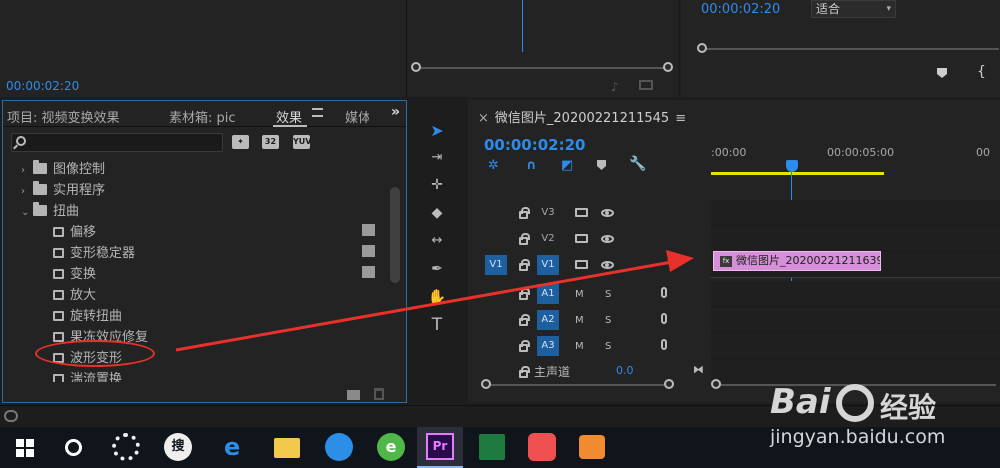 The image size is (1000, 468). Describe the element at coordinates (592, 447) in the screenshot. I see `orange-app-icon` at that location.